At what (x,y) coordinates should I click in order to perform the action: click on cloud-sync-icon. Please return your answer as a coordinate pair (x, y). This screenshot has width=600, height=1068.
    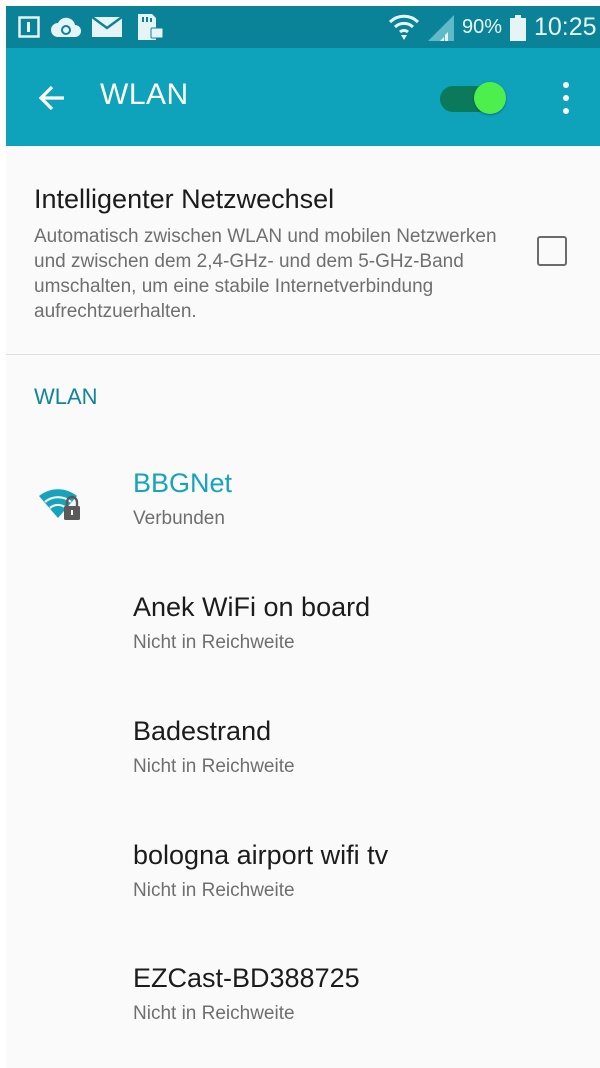
    Looking at the image, I should click on (66, 29).